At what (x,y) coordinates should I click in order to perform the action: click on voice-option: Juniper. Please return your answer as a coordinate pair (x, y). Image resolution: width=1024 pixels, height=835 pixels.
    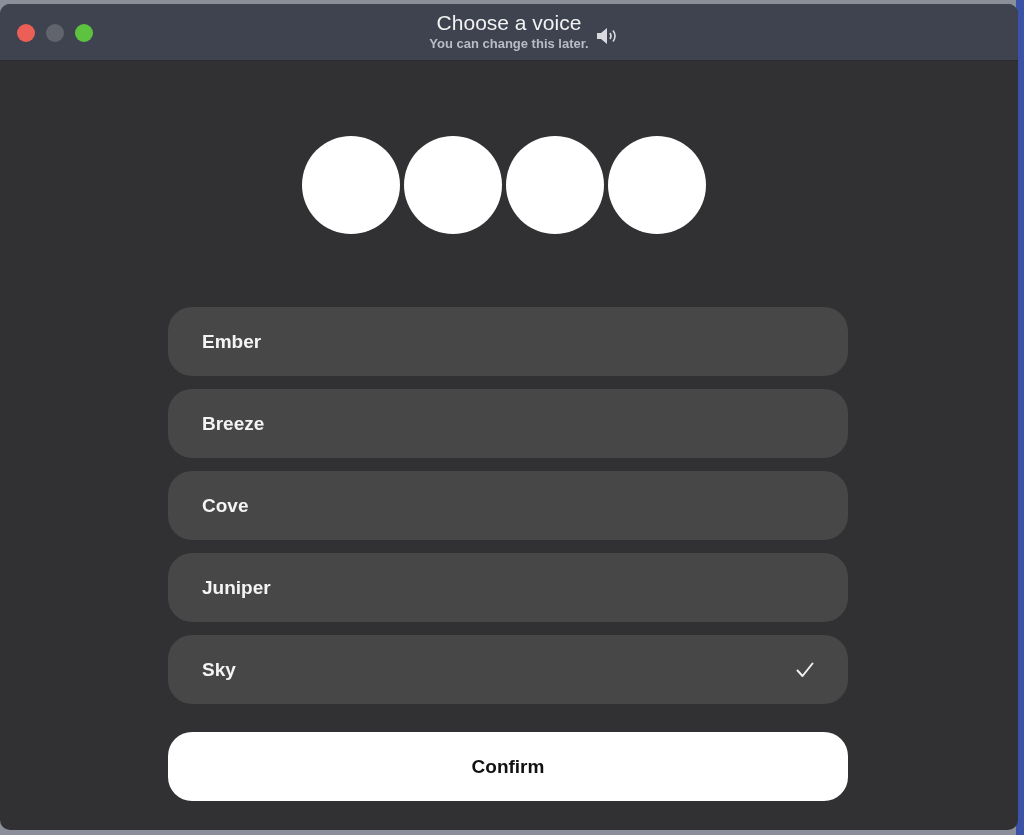
    Looking at the image, I should click on (508, 587).